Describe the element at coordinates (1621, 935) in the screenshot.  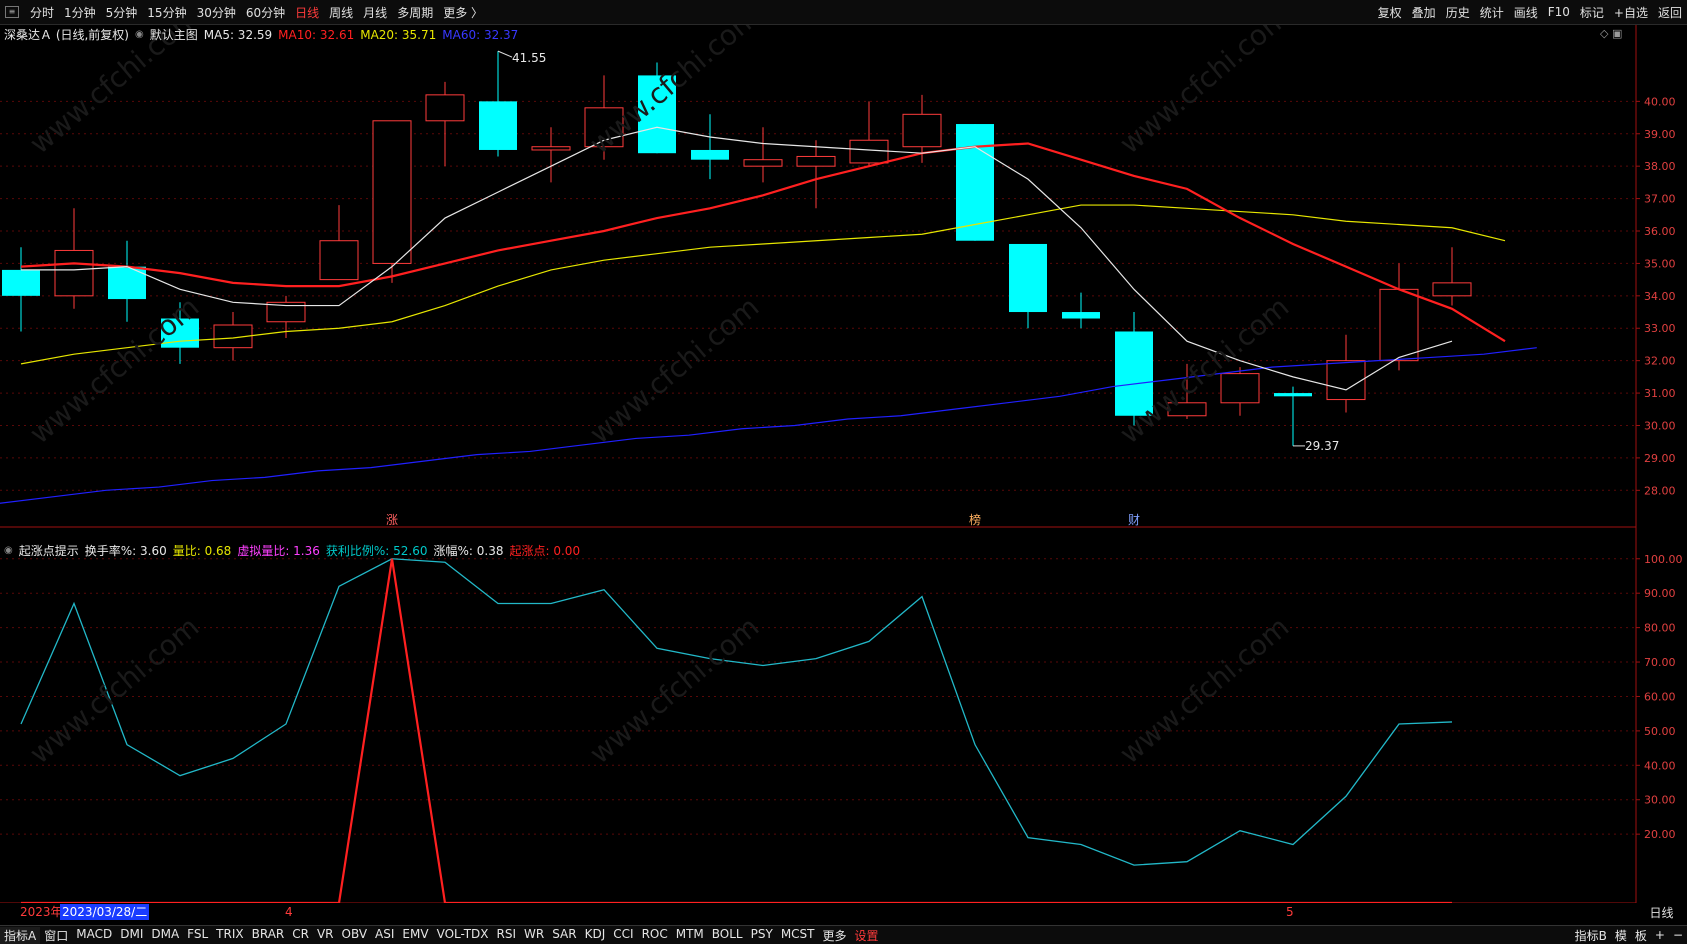
I see `indicator-right-tab-1: 模` at that location.